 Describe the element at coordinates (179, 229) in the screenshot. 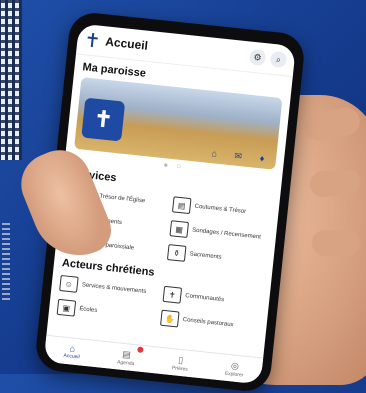

I see `document-icon: ▦` at that location.